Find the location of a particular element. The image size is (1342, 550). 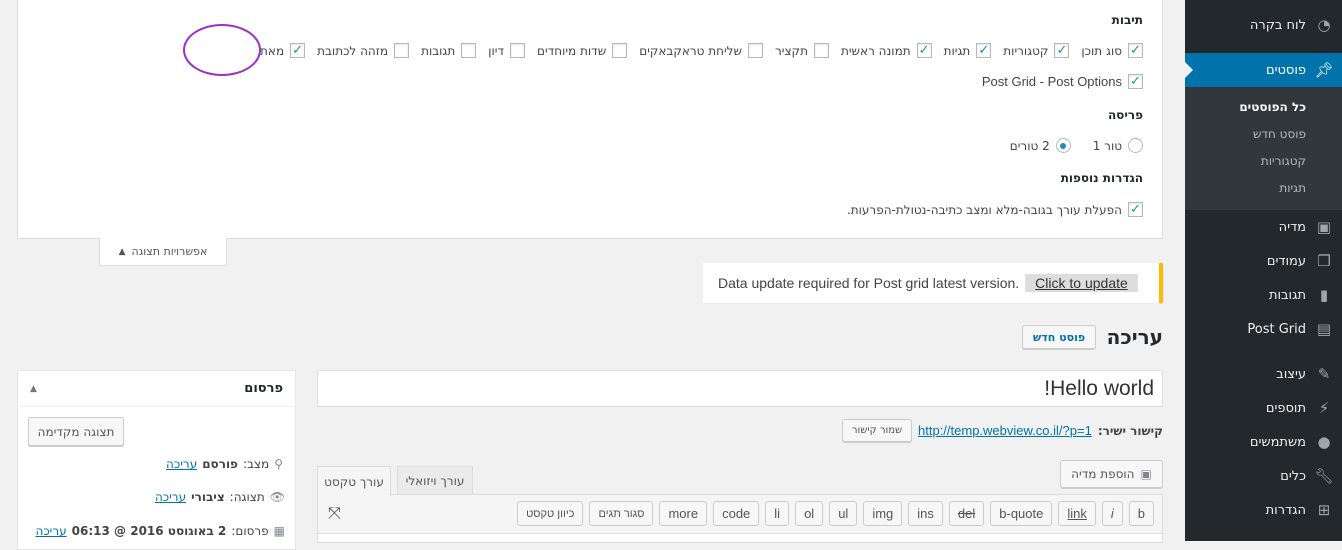

menu-tools: 🔧︎ כלים is located at coordinates (1263, 476).